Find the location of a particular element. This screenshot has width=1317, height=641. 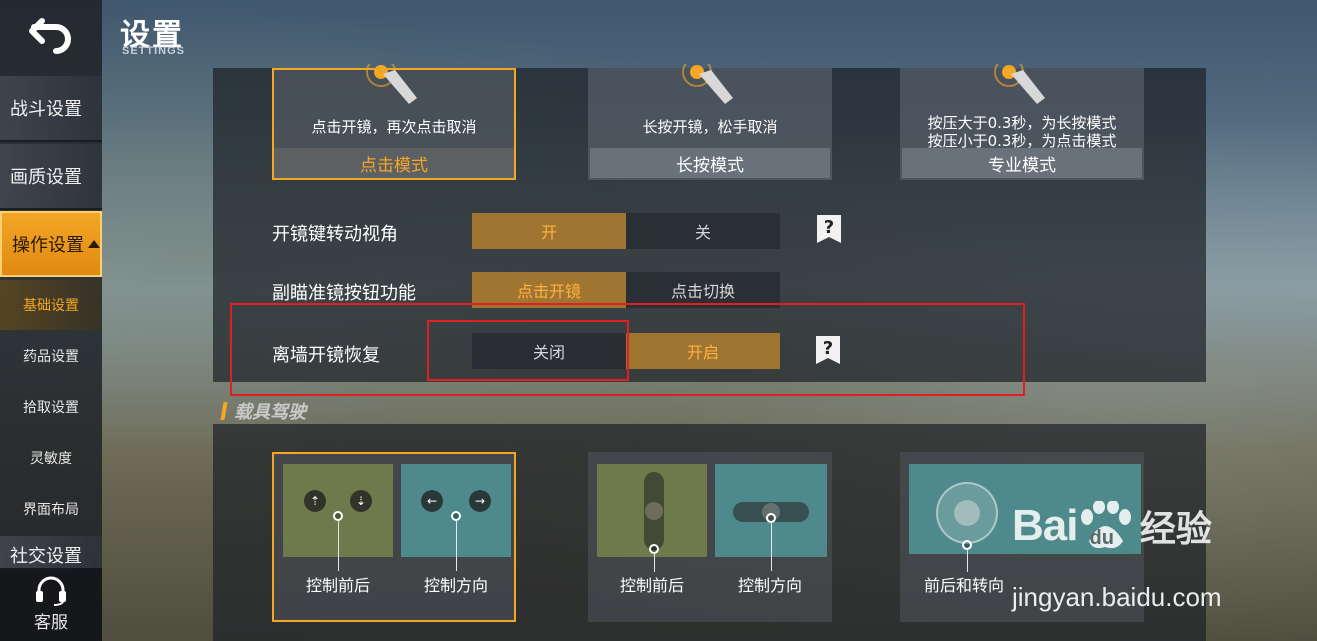

sidebar-subitem-sensitivity: 灵敏度 is located at coordinates (51, 458).